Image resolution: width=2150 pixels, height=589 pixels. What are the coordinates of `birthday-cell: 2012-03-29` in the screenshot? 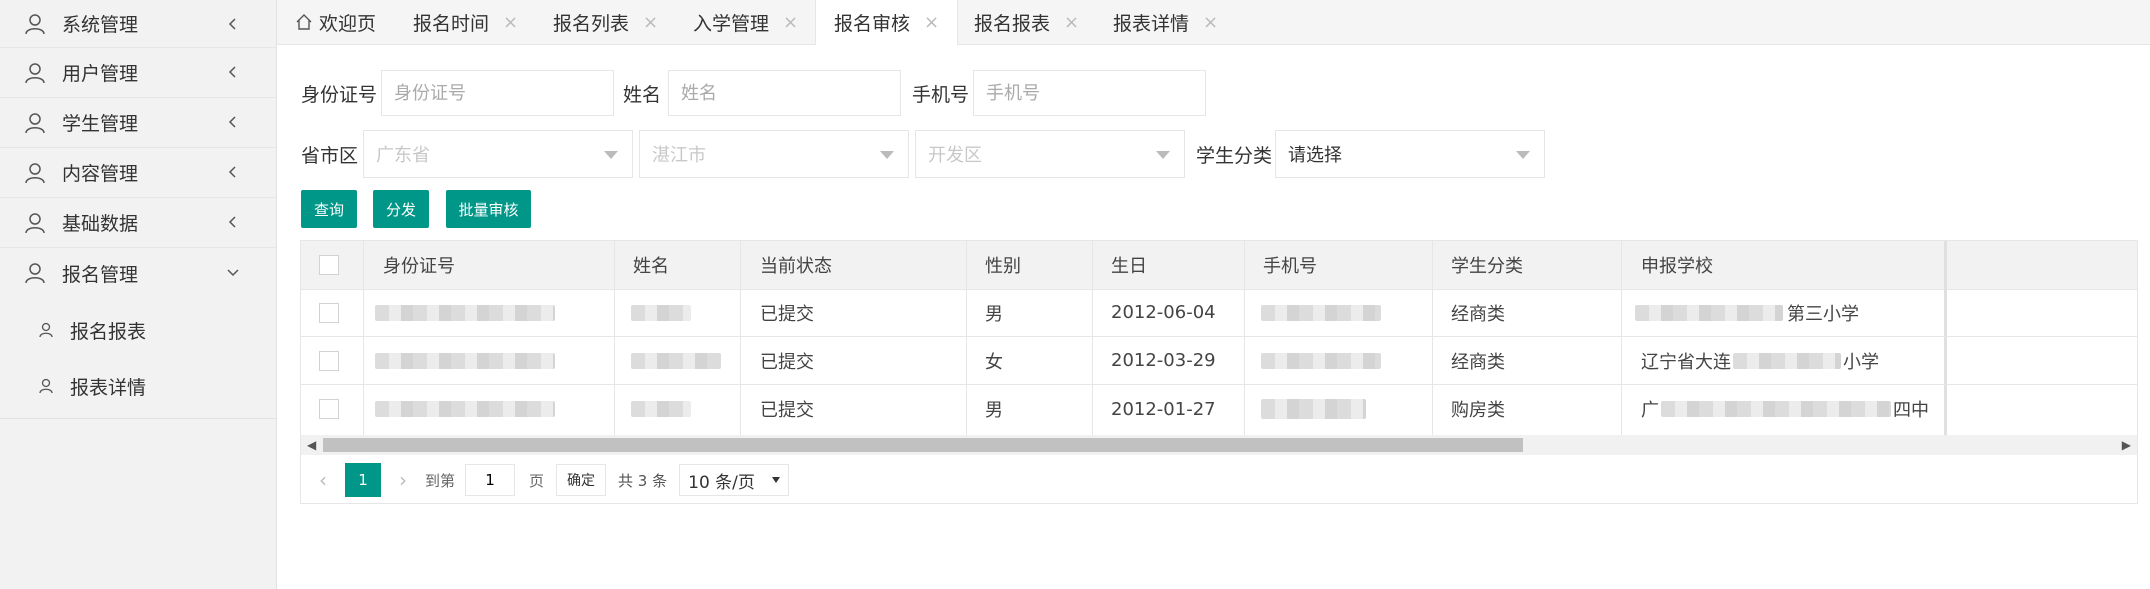 It's located at (1163, 360).